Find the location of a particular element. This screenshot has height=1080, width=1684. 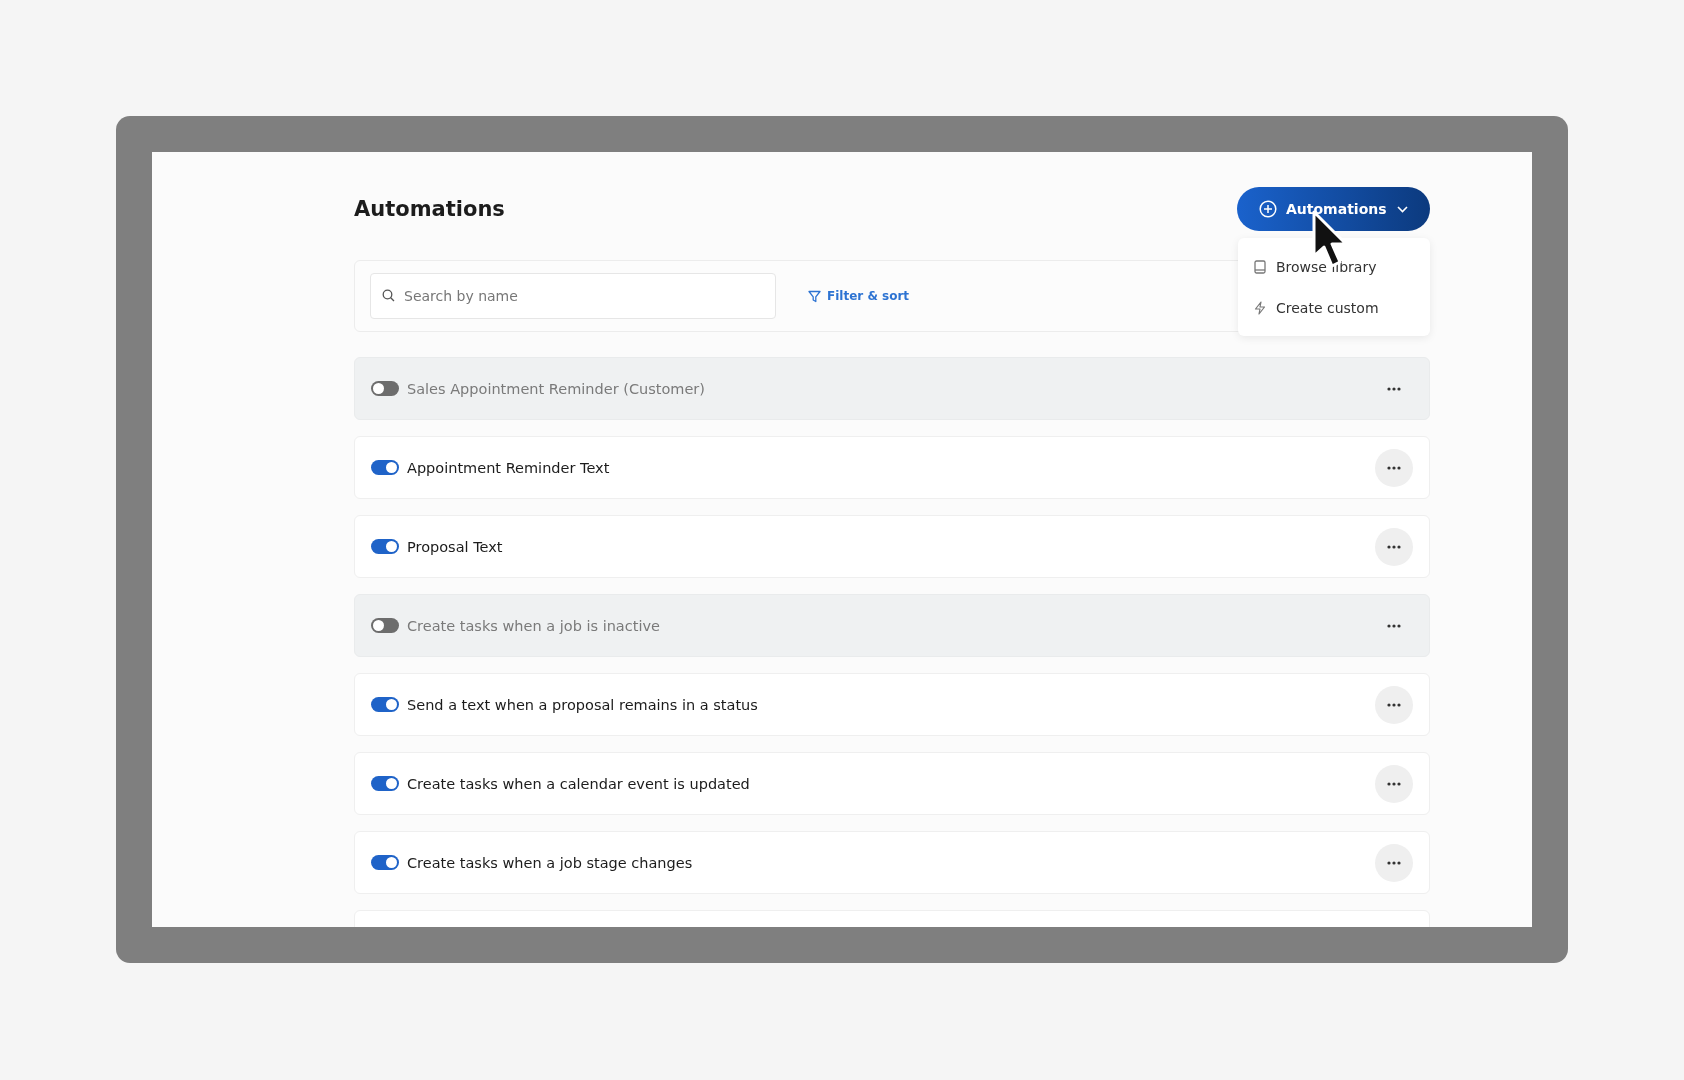

automation-name: Create tasks when a calendar event is updated is located at coordinates (579, 783).